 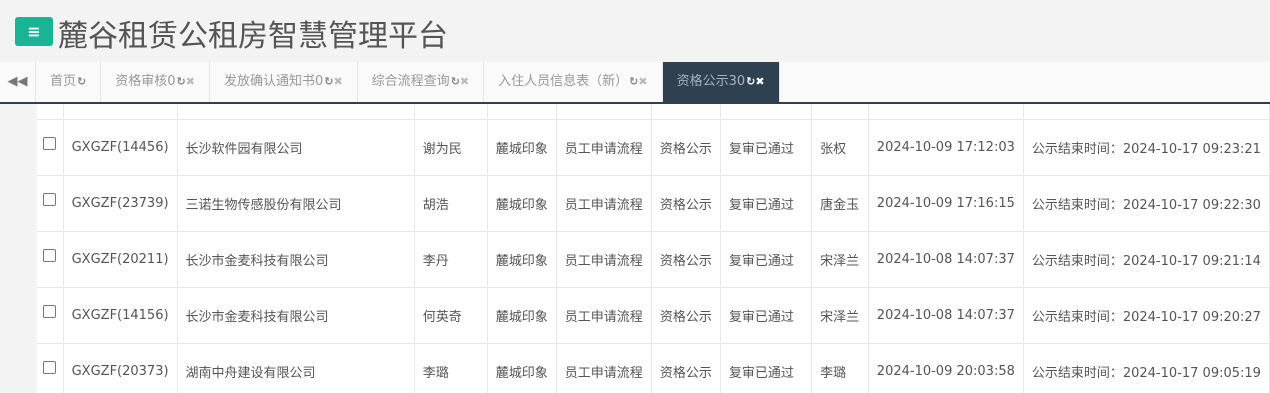 What do you see at coordinates (145, 81) in the screenshot?
I see `tab-label: 资格审核0` at bounding box center [145, 81].